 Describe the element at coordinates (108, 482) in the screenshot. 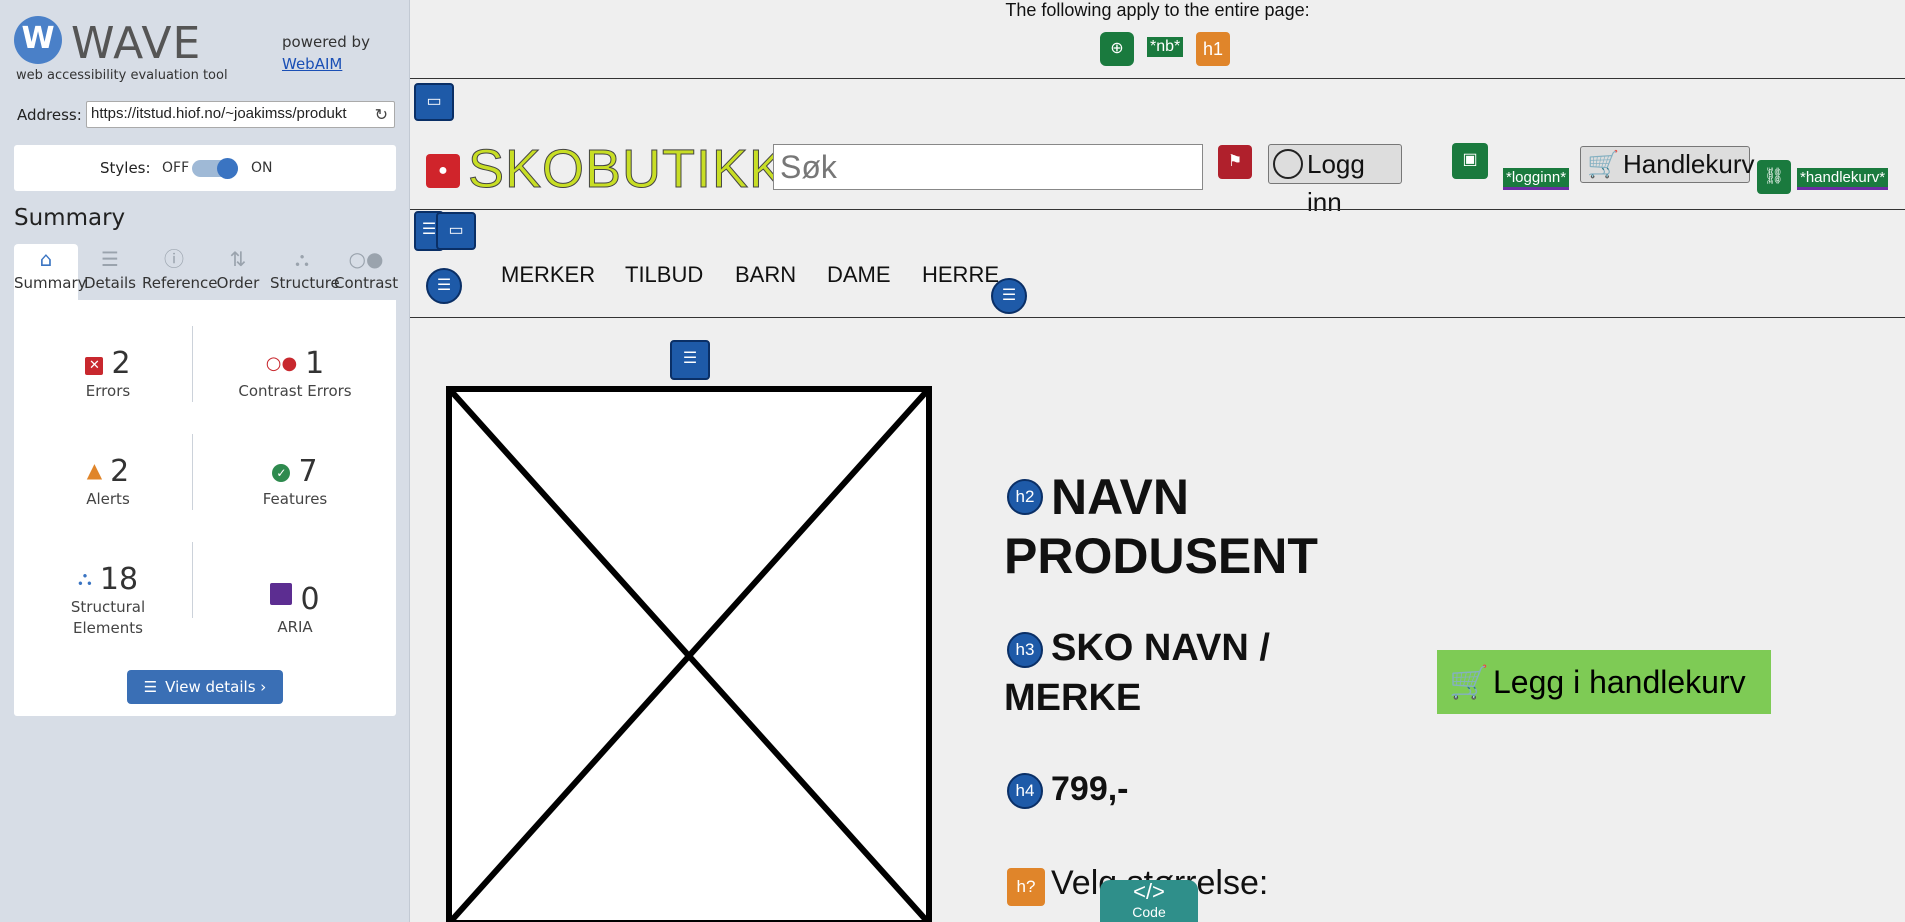

I see `stat-alerts: ▲ 2 Alerts` at that location.